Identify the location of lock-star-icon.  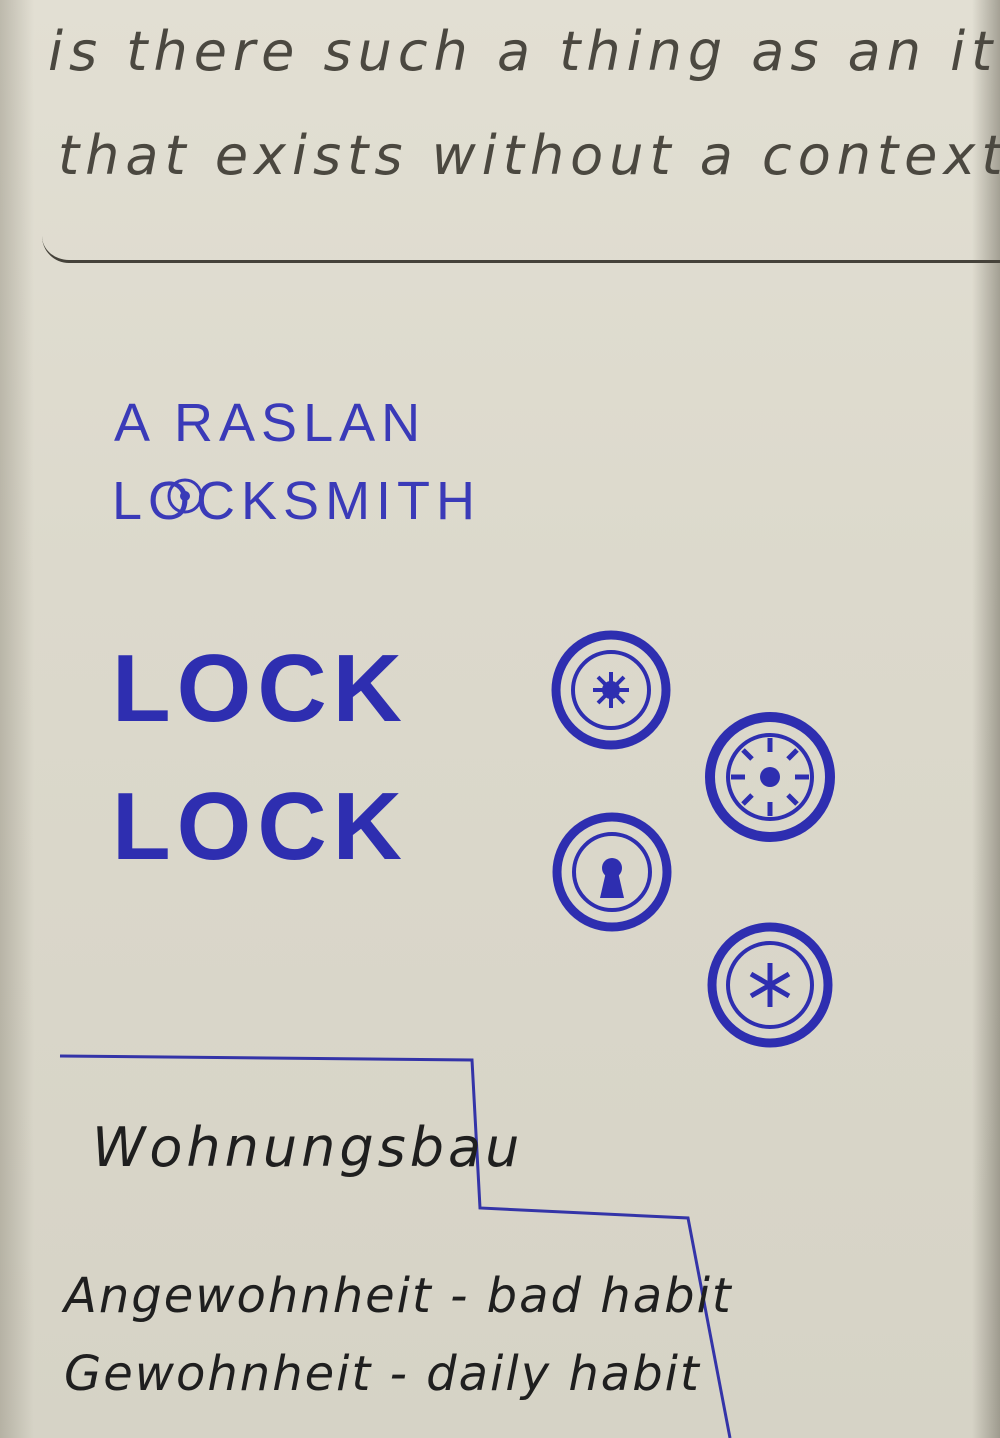
(611, 690).